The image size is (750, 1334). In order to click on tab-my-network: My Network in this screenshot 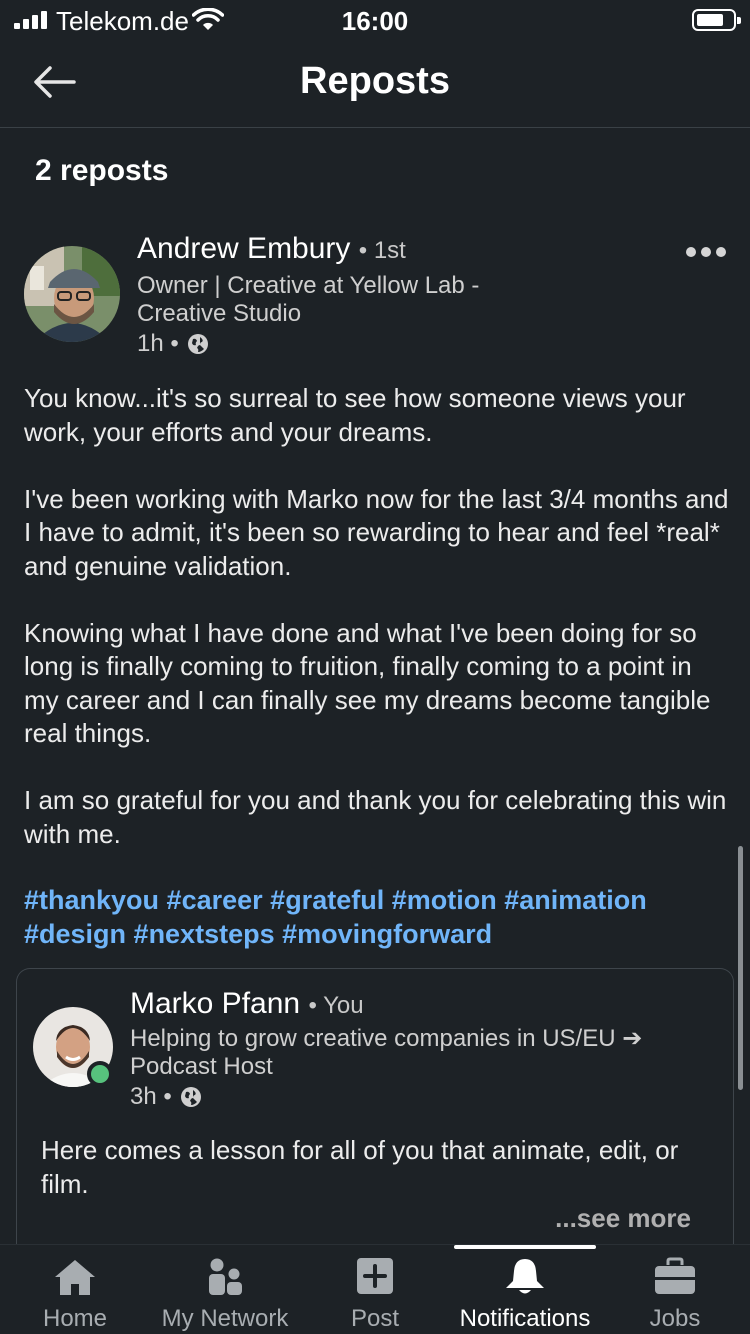, I will do `click(225, 1289)`.